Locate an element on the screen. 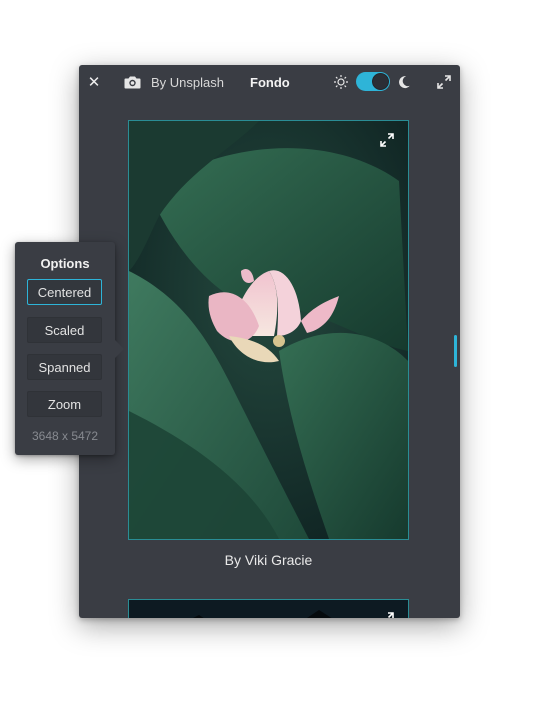  toggle-knob is located at coordinates (380, 81).